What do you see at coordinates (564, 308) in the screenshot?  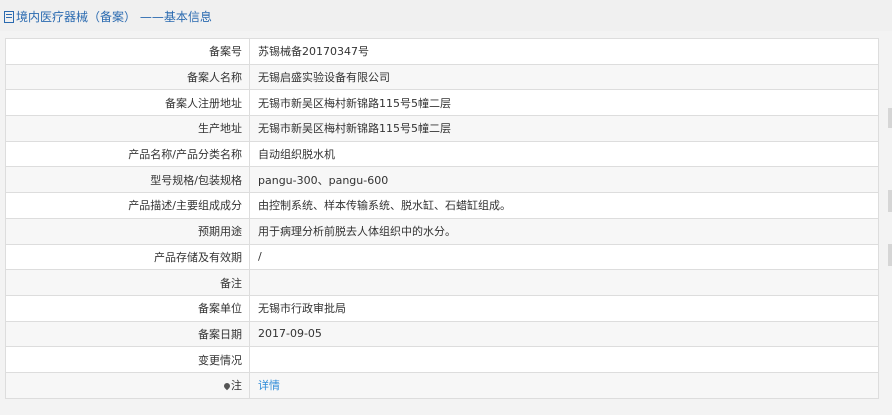 I see `row-value: 无锡市行政审批局` at bounding box center [564, 308].